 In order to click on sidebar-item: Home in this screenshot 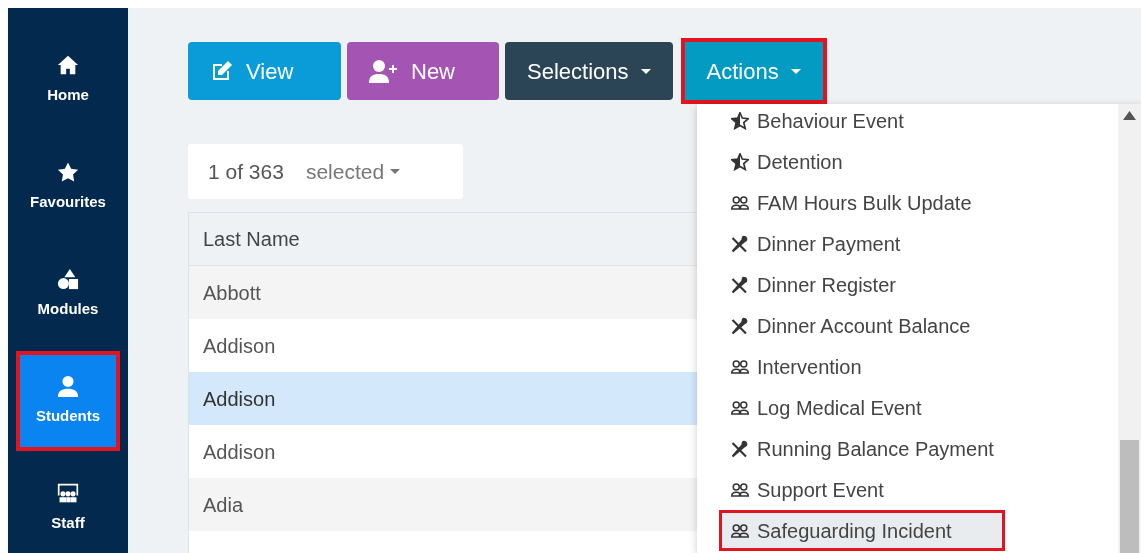, I will do `click(68, 80)`.